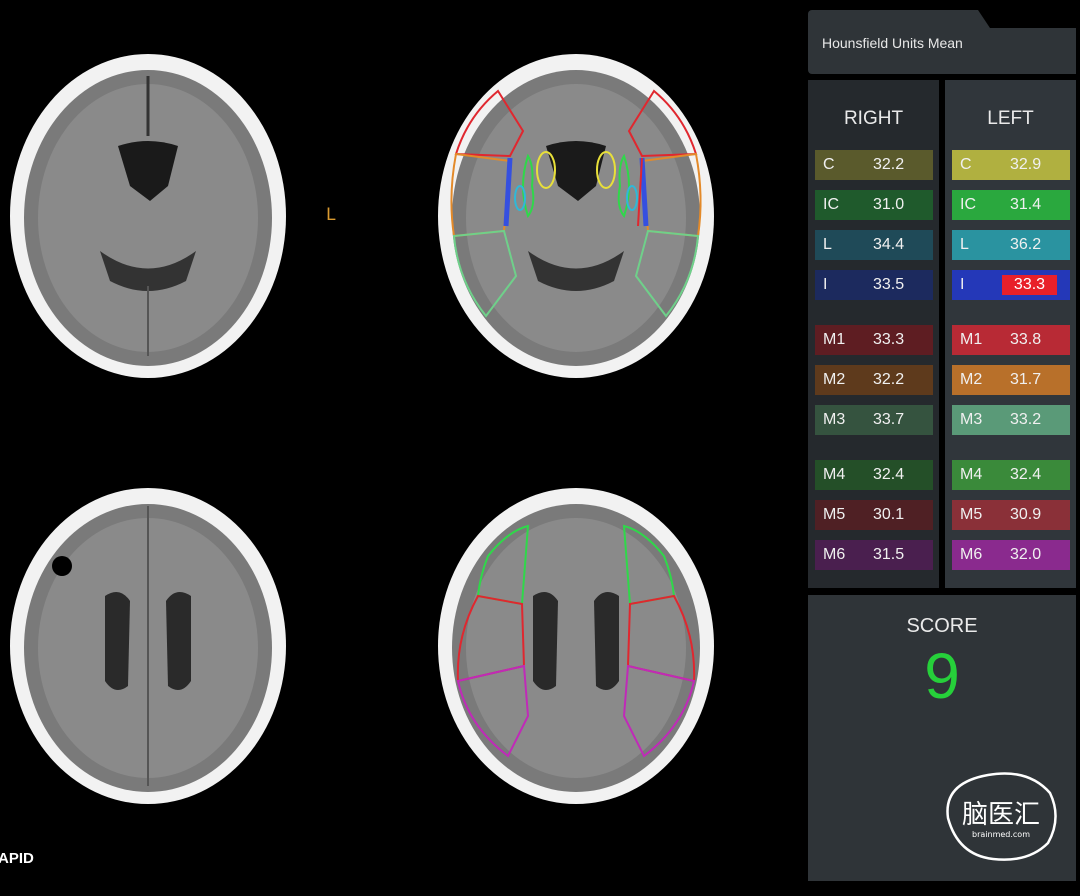  What do you see at coordinates (1026, 514) in the screenshot?
I see `region-hu-value: 30.9` at bounding box center [1026, 514].